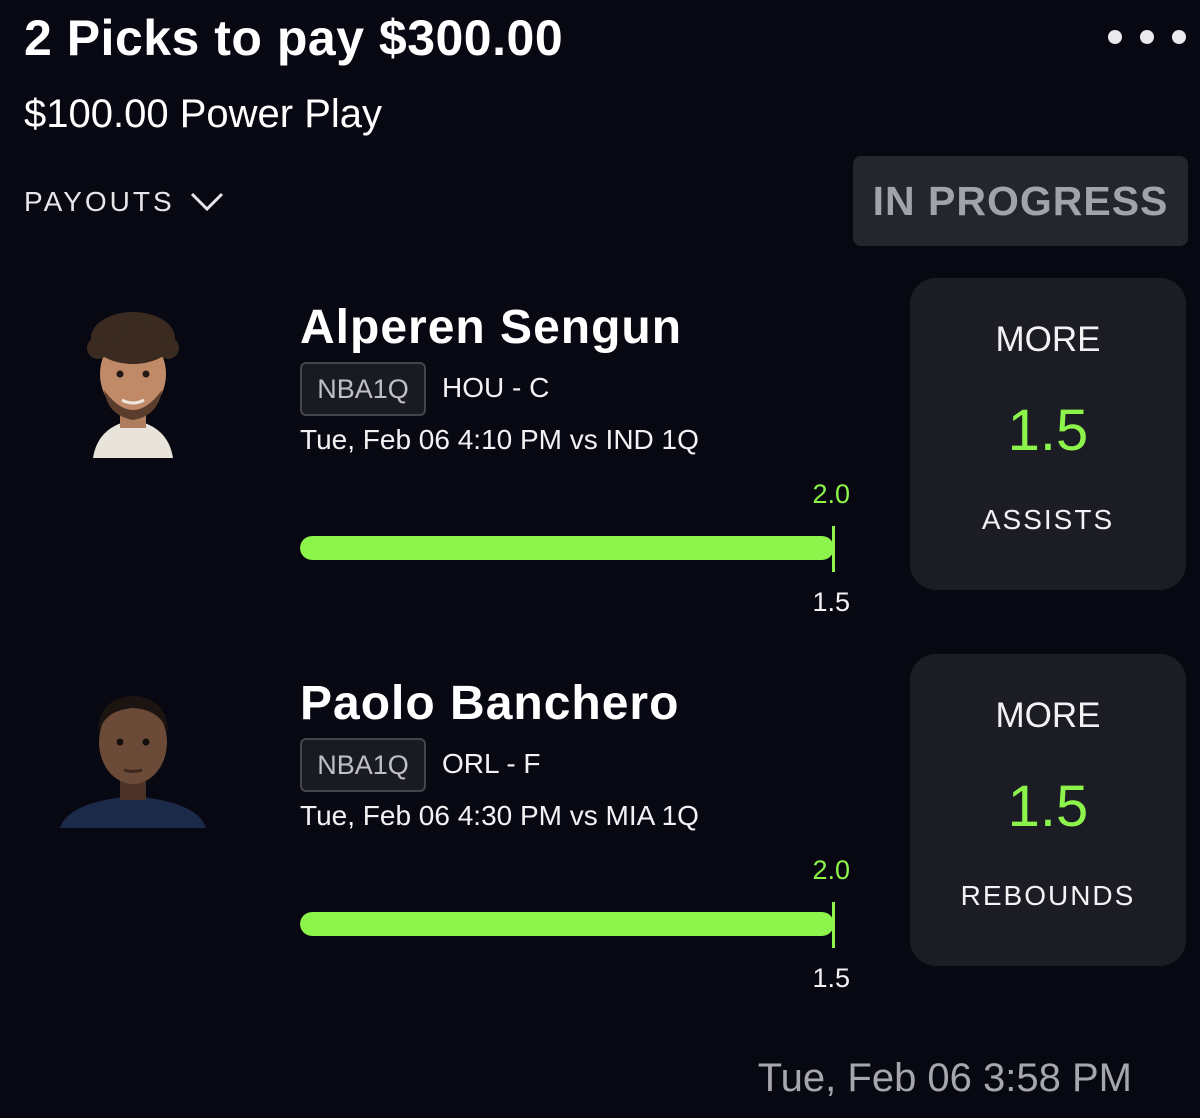 This screenshot has width=1200, height=1118. I want to click on player-name: Alperen Sengun, so click(491, 327).